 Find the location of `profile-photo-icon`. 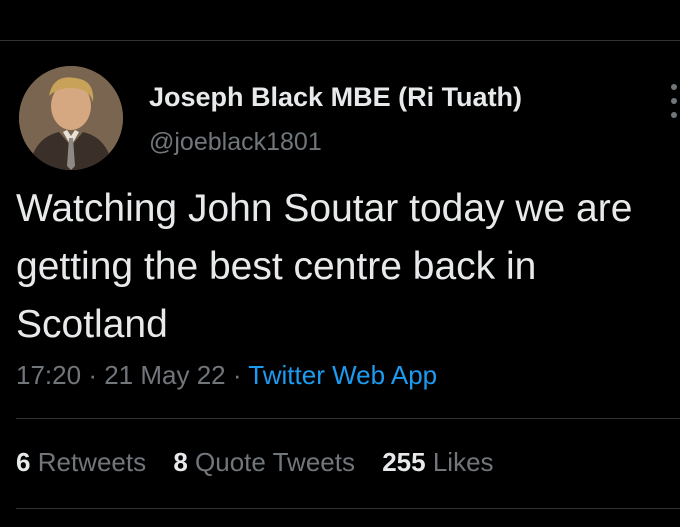

profile-photo-icon is located at coordinates (71, 118).